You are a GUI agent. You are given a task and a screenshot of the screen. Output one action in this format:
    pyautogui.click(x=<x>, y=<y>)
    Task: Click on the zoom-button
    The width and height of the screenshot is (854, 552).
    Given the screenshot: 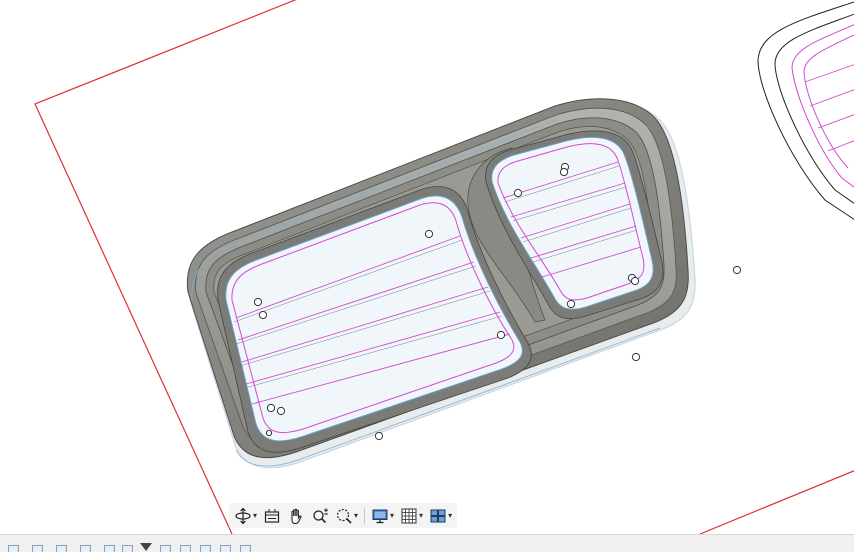 What is the action you would take?
    pyautogui.click(x=320, y=516)
    